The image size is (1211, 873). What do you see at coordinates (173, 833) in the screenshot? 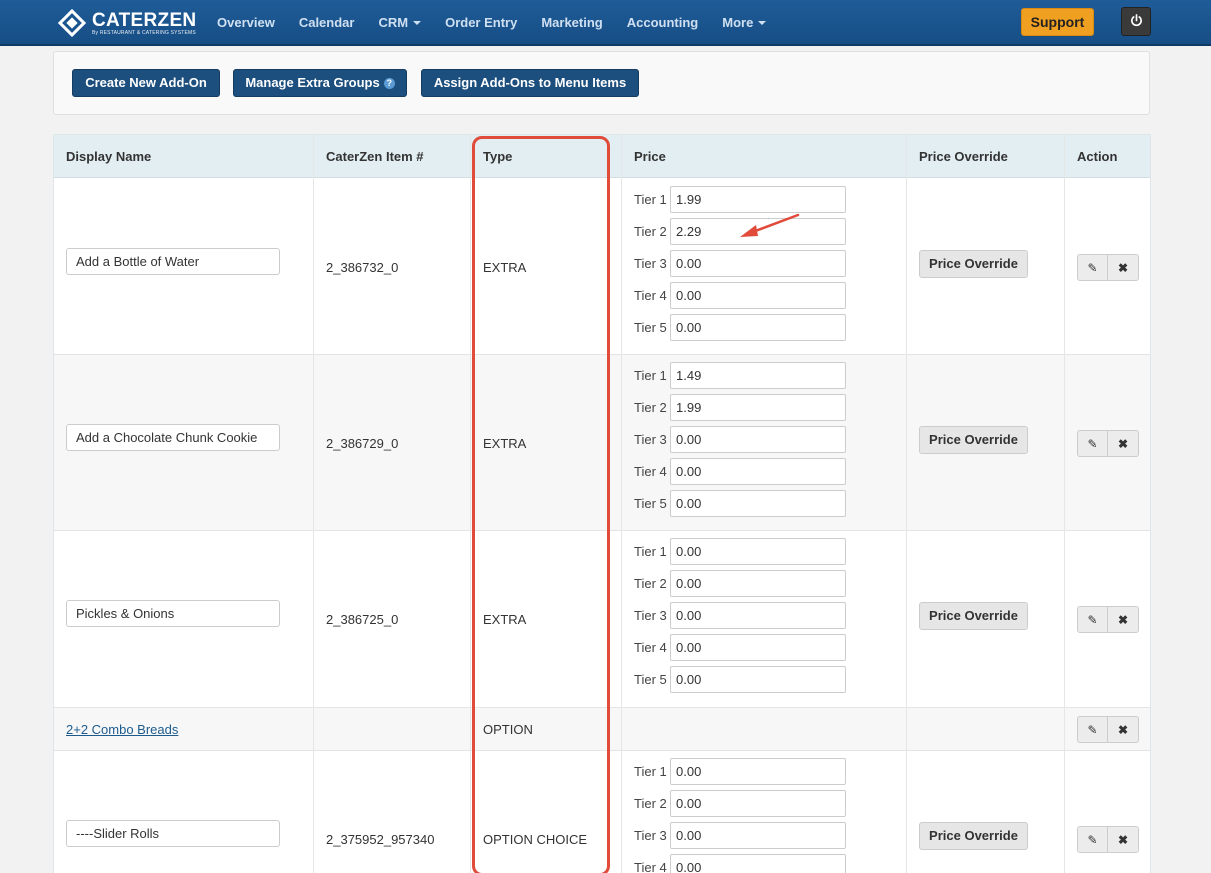
I see `display-name-input: ----Slider Rolls` at bounding box center [173, 833].